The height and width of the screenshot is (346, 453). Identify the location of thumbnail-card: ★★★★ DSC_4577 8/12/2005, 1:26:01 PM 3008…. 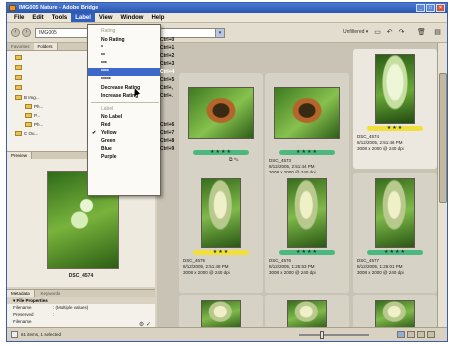
(395, 233).